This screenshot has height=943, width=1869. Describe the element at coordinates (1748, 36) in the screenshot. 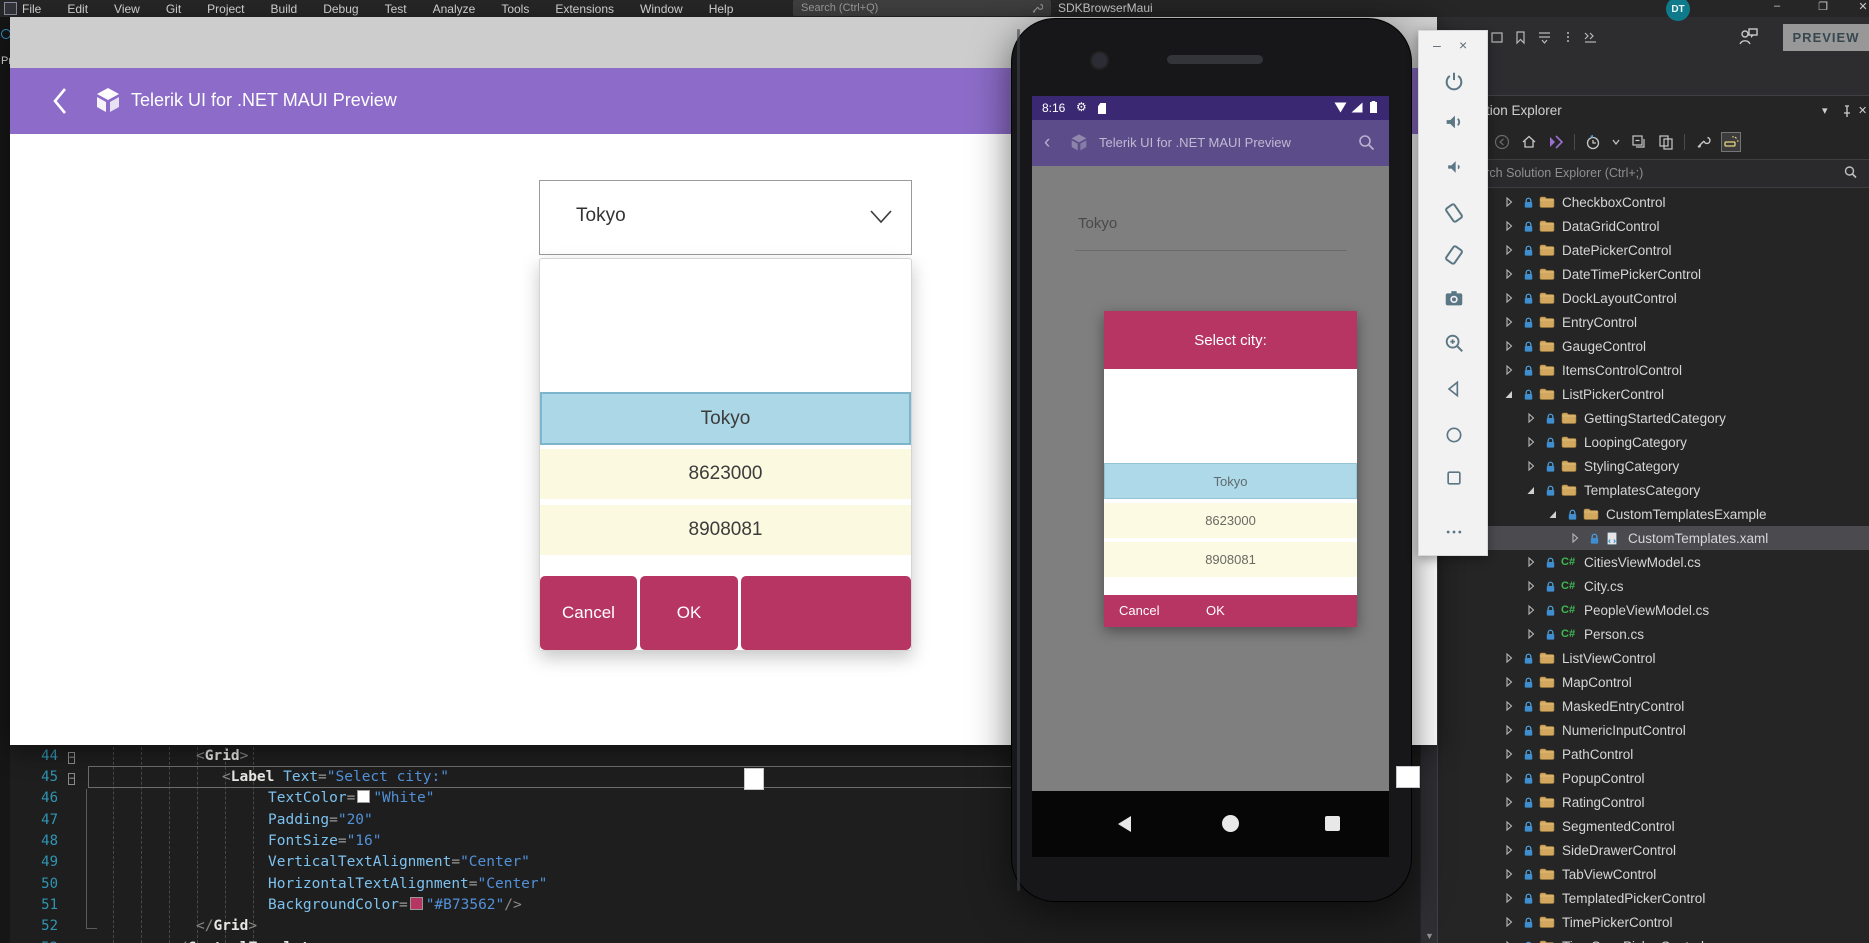

I see `feedback-icon` at that location.